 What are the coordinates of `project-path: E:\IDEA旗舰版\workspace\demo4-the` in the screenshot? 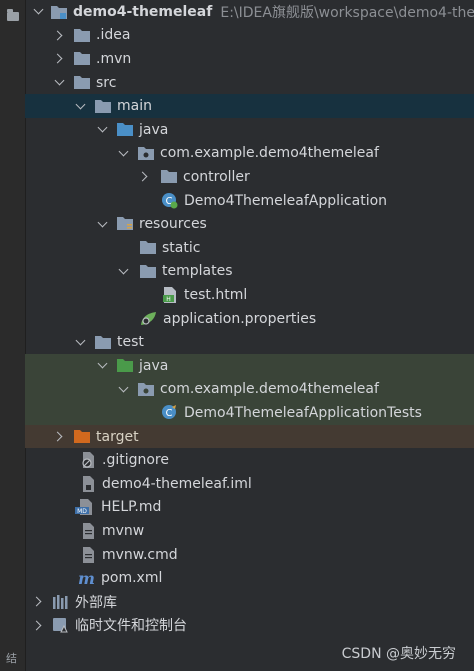 It's located at (347, 12).